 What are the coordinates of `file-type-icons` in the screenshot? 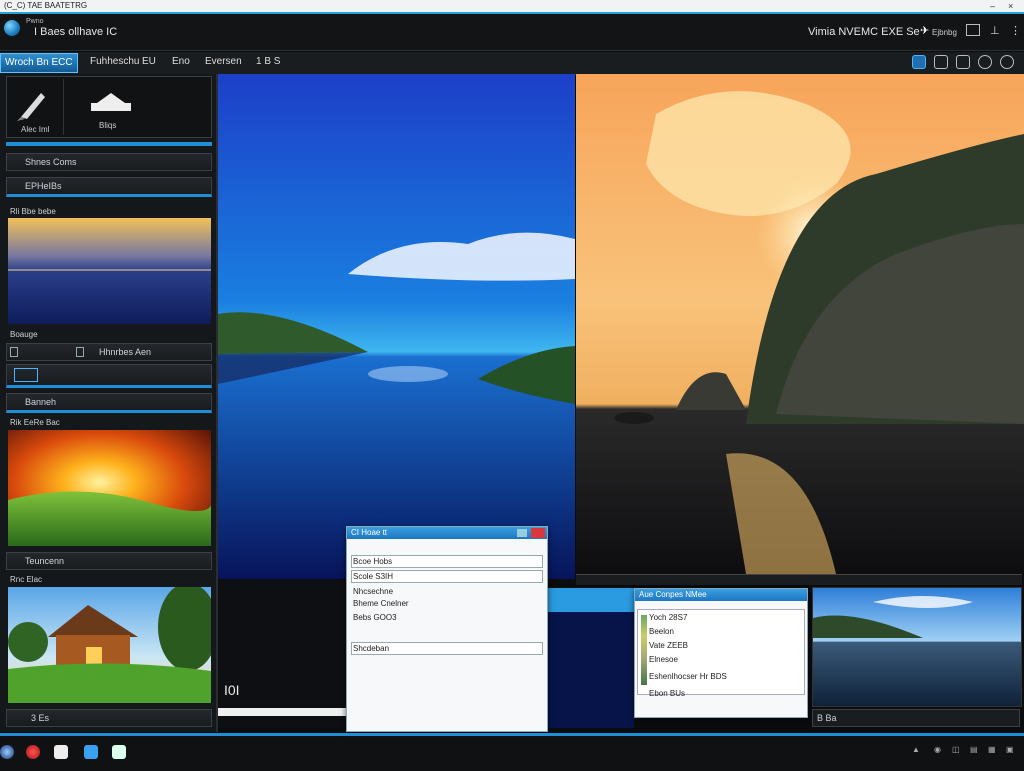 It's located at (644, 650).